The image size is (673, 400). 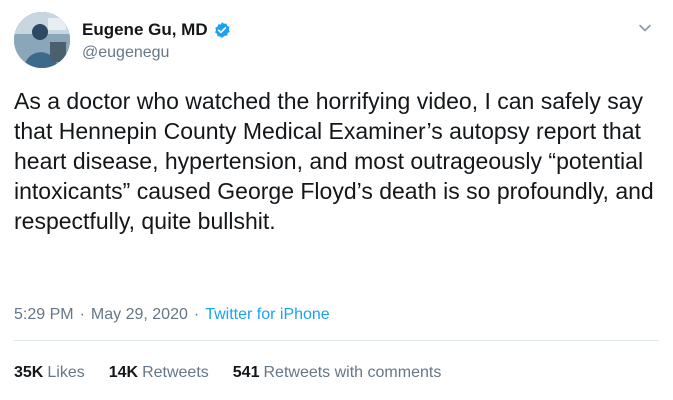 What do you see at coordinates (246, 372) in the screenshot?
I see `comments-count: 541` at bounding box center [246, 372].